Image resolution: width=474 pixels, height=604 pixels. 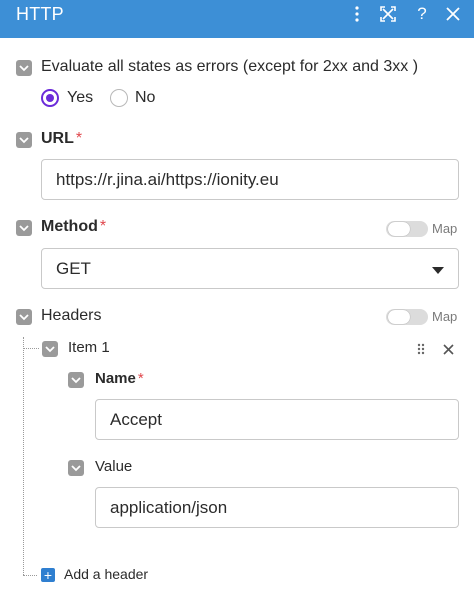 What do you see at coordinates (74, 226) in the screenshot?
I see `method-label: Method *` at bounding box center [74, 226].